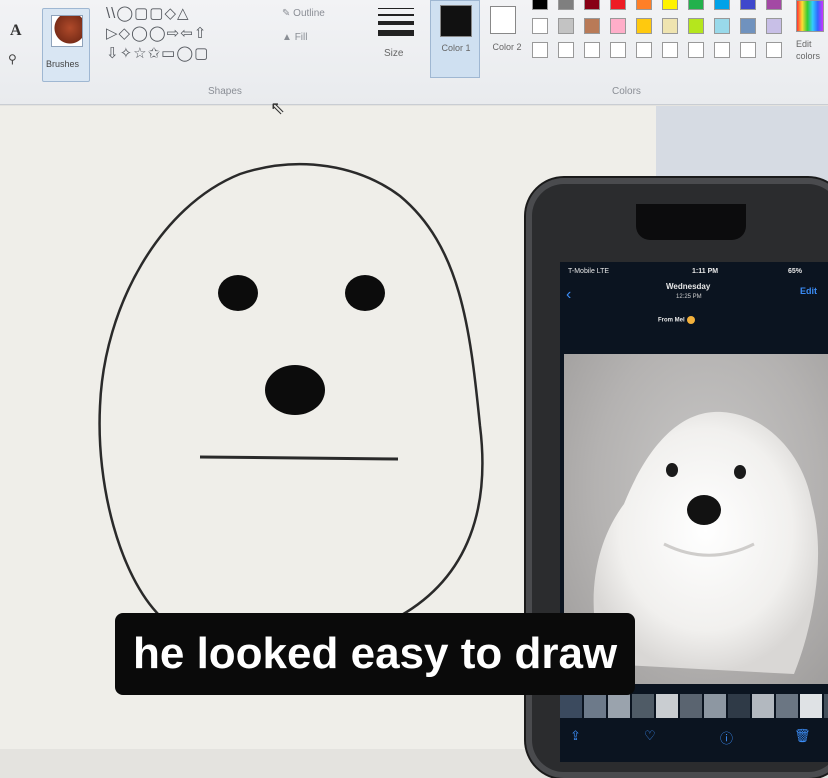 The image size is (828, 778). Describe the element at coordinates (808, 50) in the screenshot. I see `edit-colors-label: Edit colors` at that location.